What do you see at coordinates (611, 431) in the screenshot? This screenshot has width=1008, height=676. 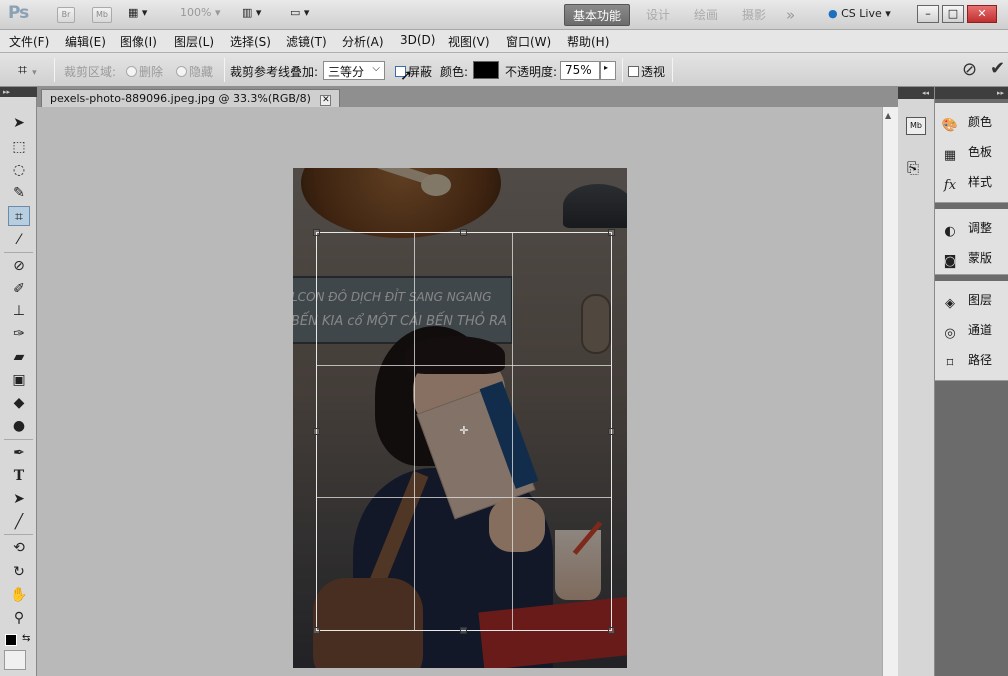 I see `crop-handle-middle-right` at bounding box center [611, 431].